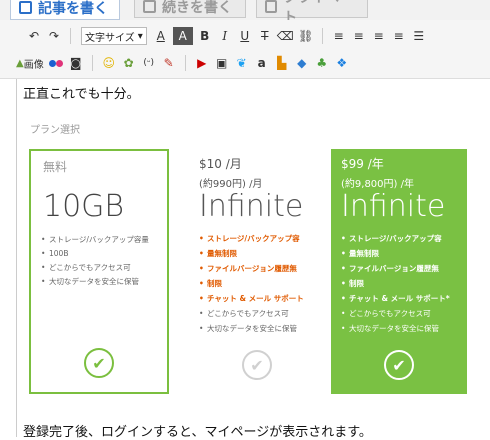 This screenshot has height=440, width=490. What do you see at coordinates (34, 36) in the screenshot?
I see `undo-button: ↶` at bounding box center [34, 36].